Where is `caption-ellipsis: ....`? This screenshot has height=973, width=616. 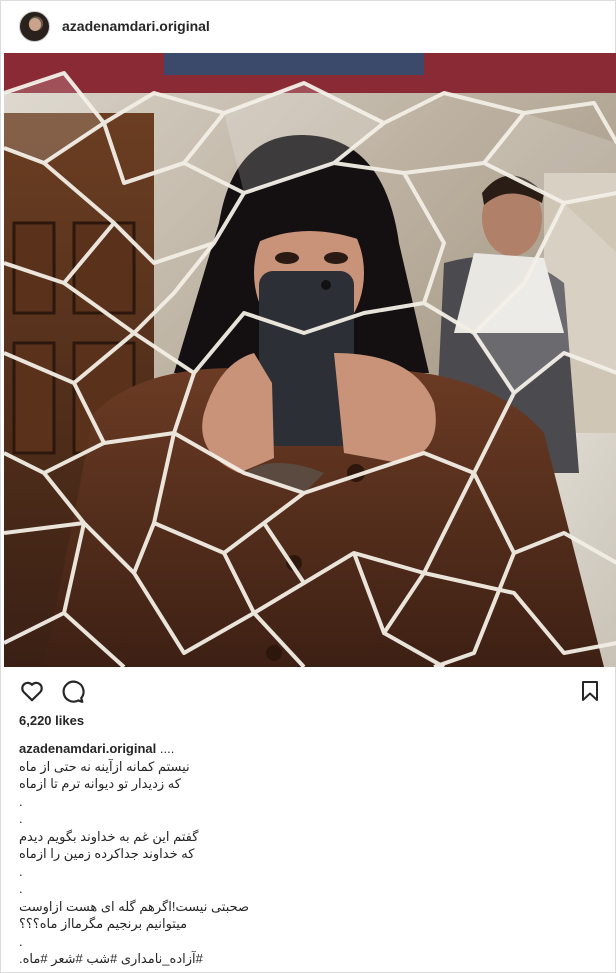
caption-ellipsis: .... is located at coordinates (165, 748).